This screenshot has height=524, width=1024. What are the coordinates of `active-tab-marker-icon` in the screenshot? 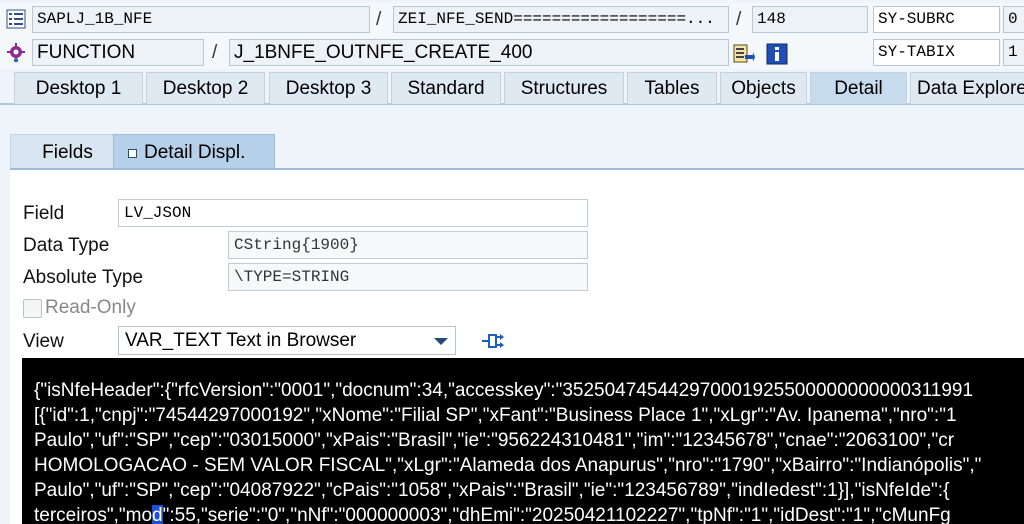 It's located at (132, 153).